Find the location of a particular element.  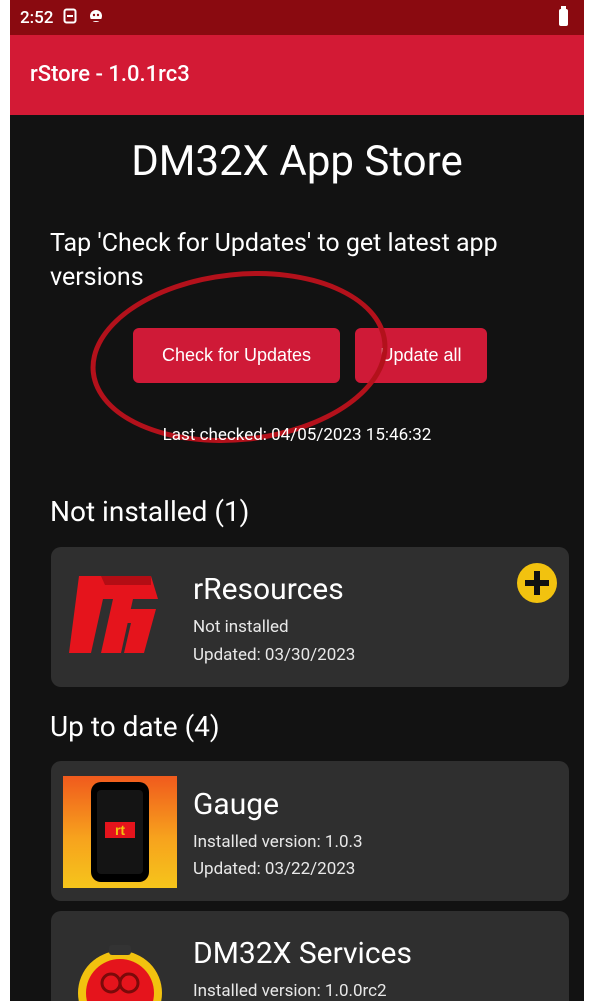

section-heading-not-installed: Not installed (1) is located at coordinates (150, 511).